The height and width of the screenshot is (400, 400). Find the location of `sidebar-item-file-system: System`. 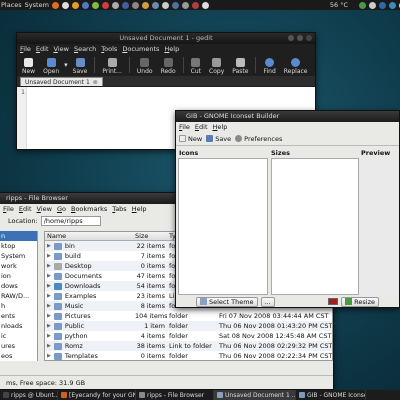

sidebar-item-file-system: System is located at coordinates (18, 256).